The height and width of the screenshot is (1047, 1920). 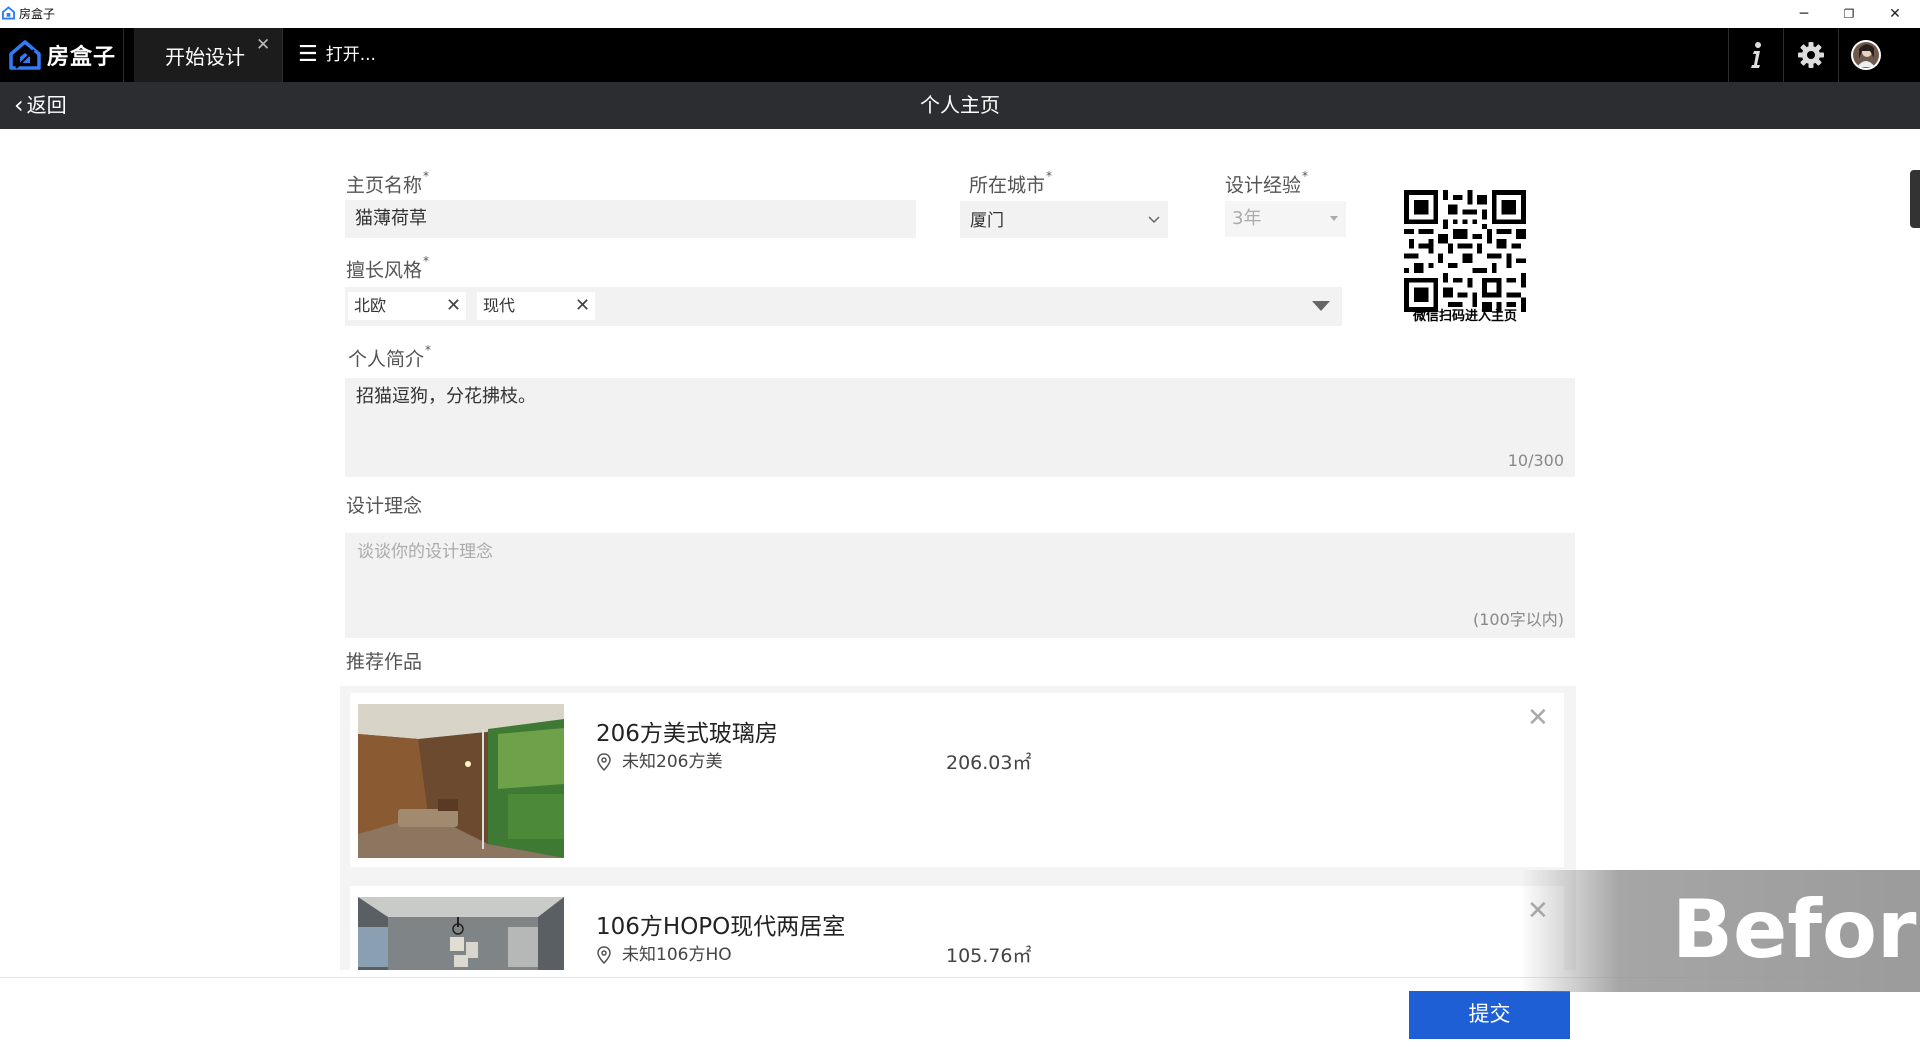 I want to click on homepage-name-input, so click(x=630, y=219).